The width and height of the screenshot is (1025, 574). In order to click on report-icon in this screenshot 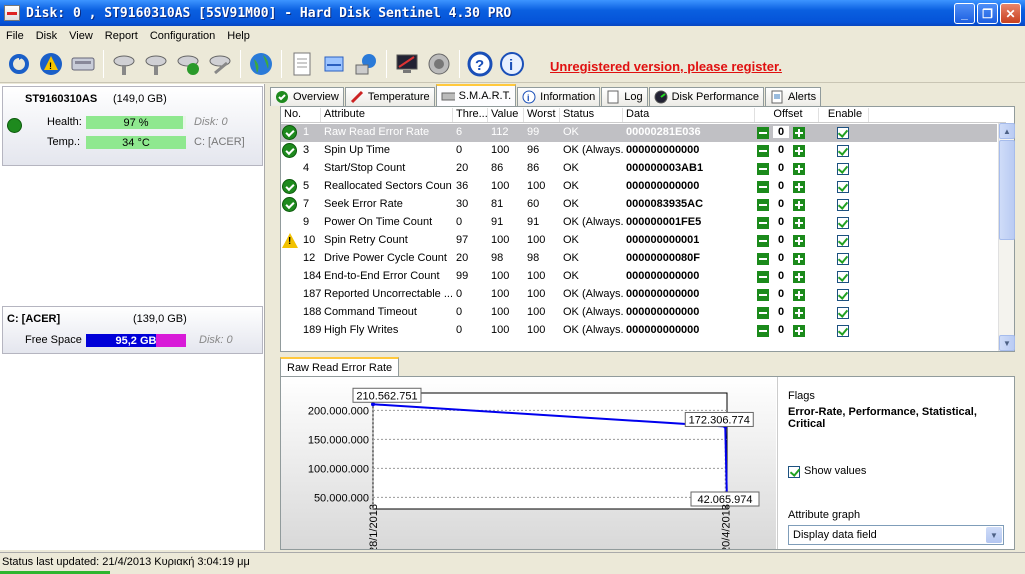, I will do `click(302, 64)`.